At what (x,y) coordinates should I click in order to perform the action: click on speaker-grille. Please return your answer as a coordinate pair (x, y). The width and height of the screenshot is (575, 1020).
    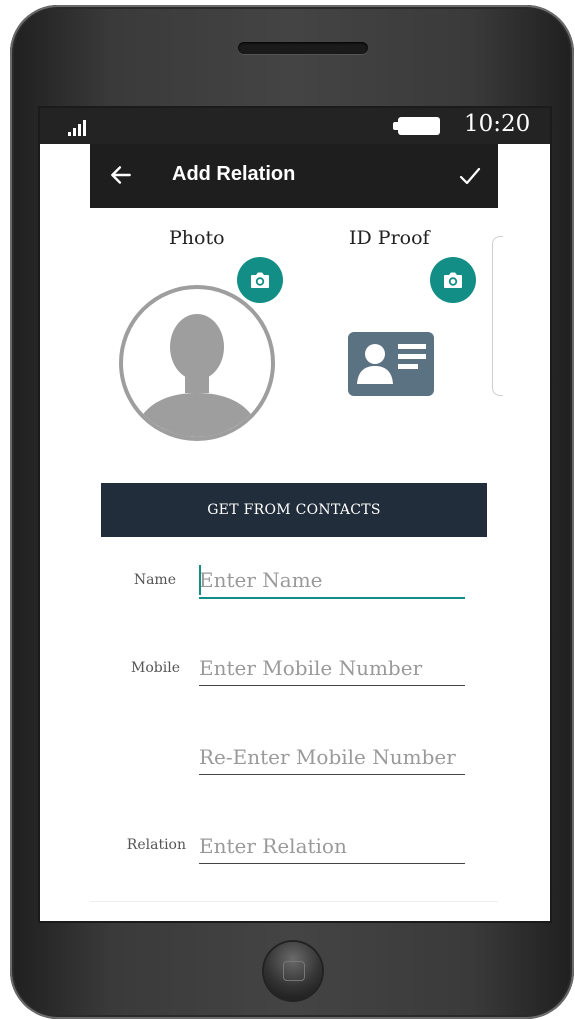
    Looking at the image, I should click on (303, 48).